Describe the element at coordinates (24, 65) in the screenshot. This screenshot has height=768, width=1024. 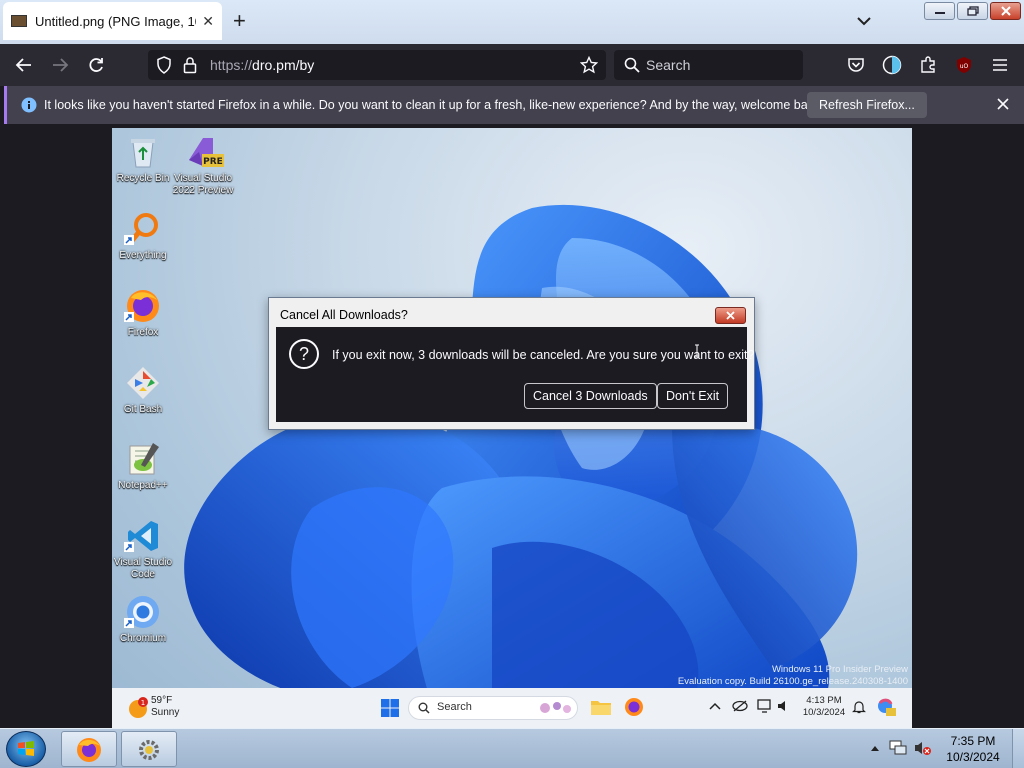
I see `back-arrow-icon` at that location.